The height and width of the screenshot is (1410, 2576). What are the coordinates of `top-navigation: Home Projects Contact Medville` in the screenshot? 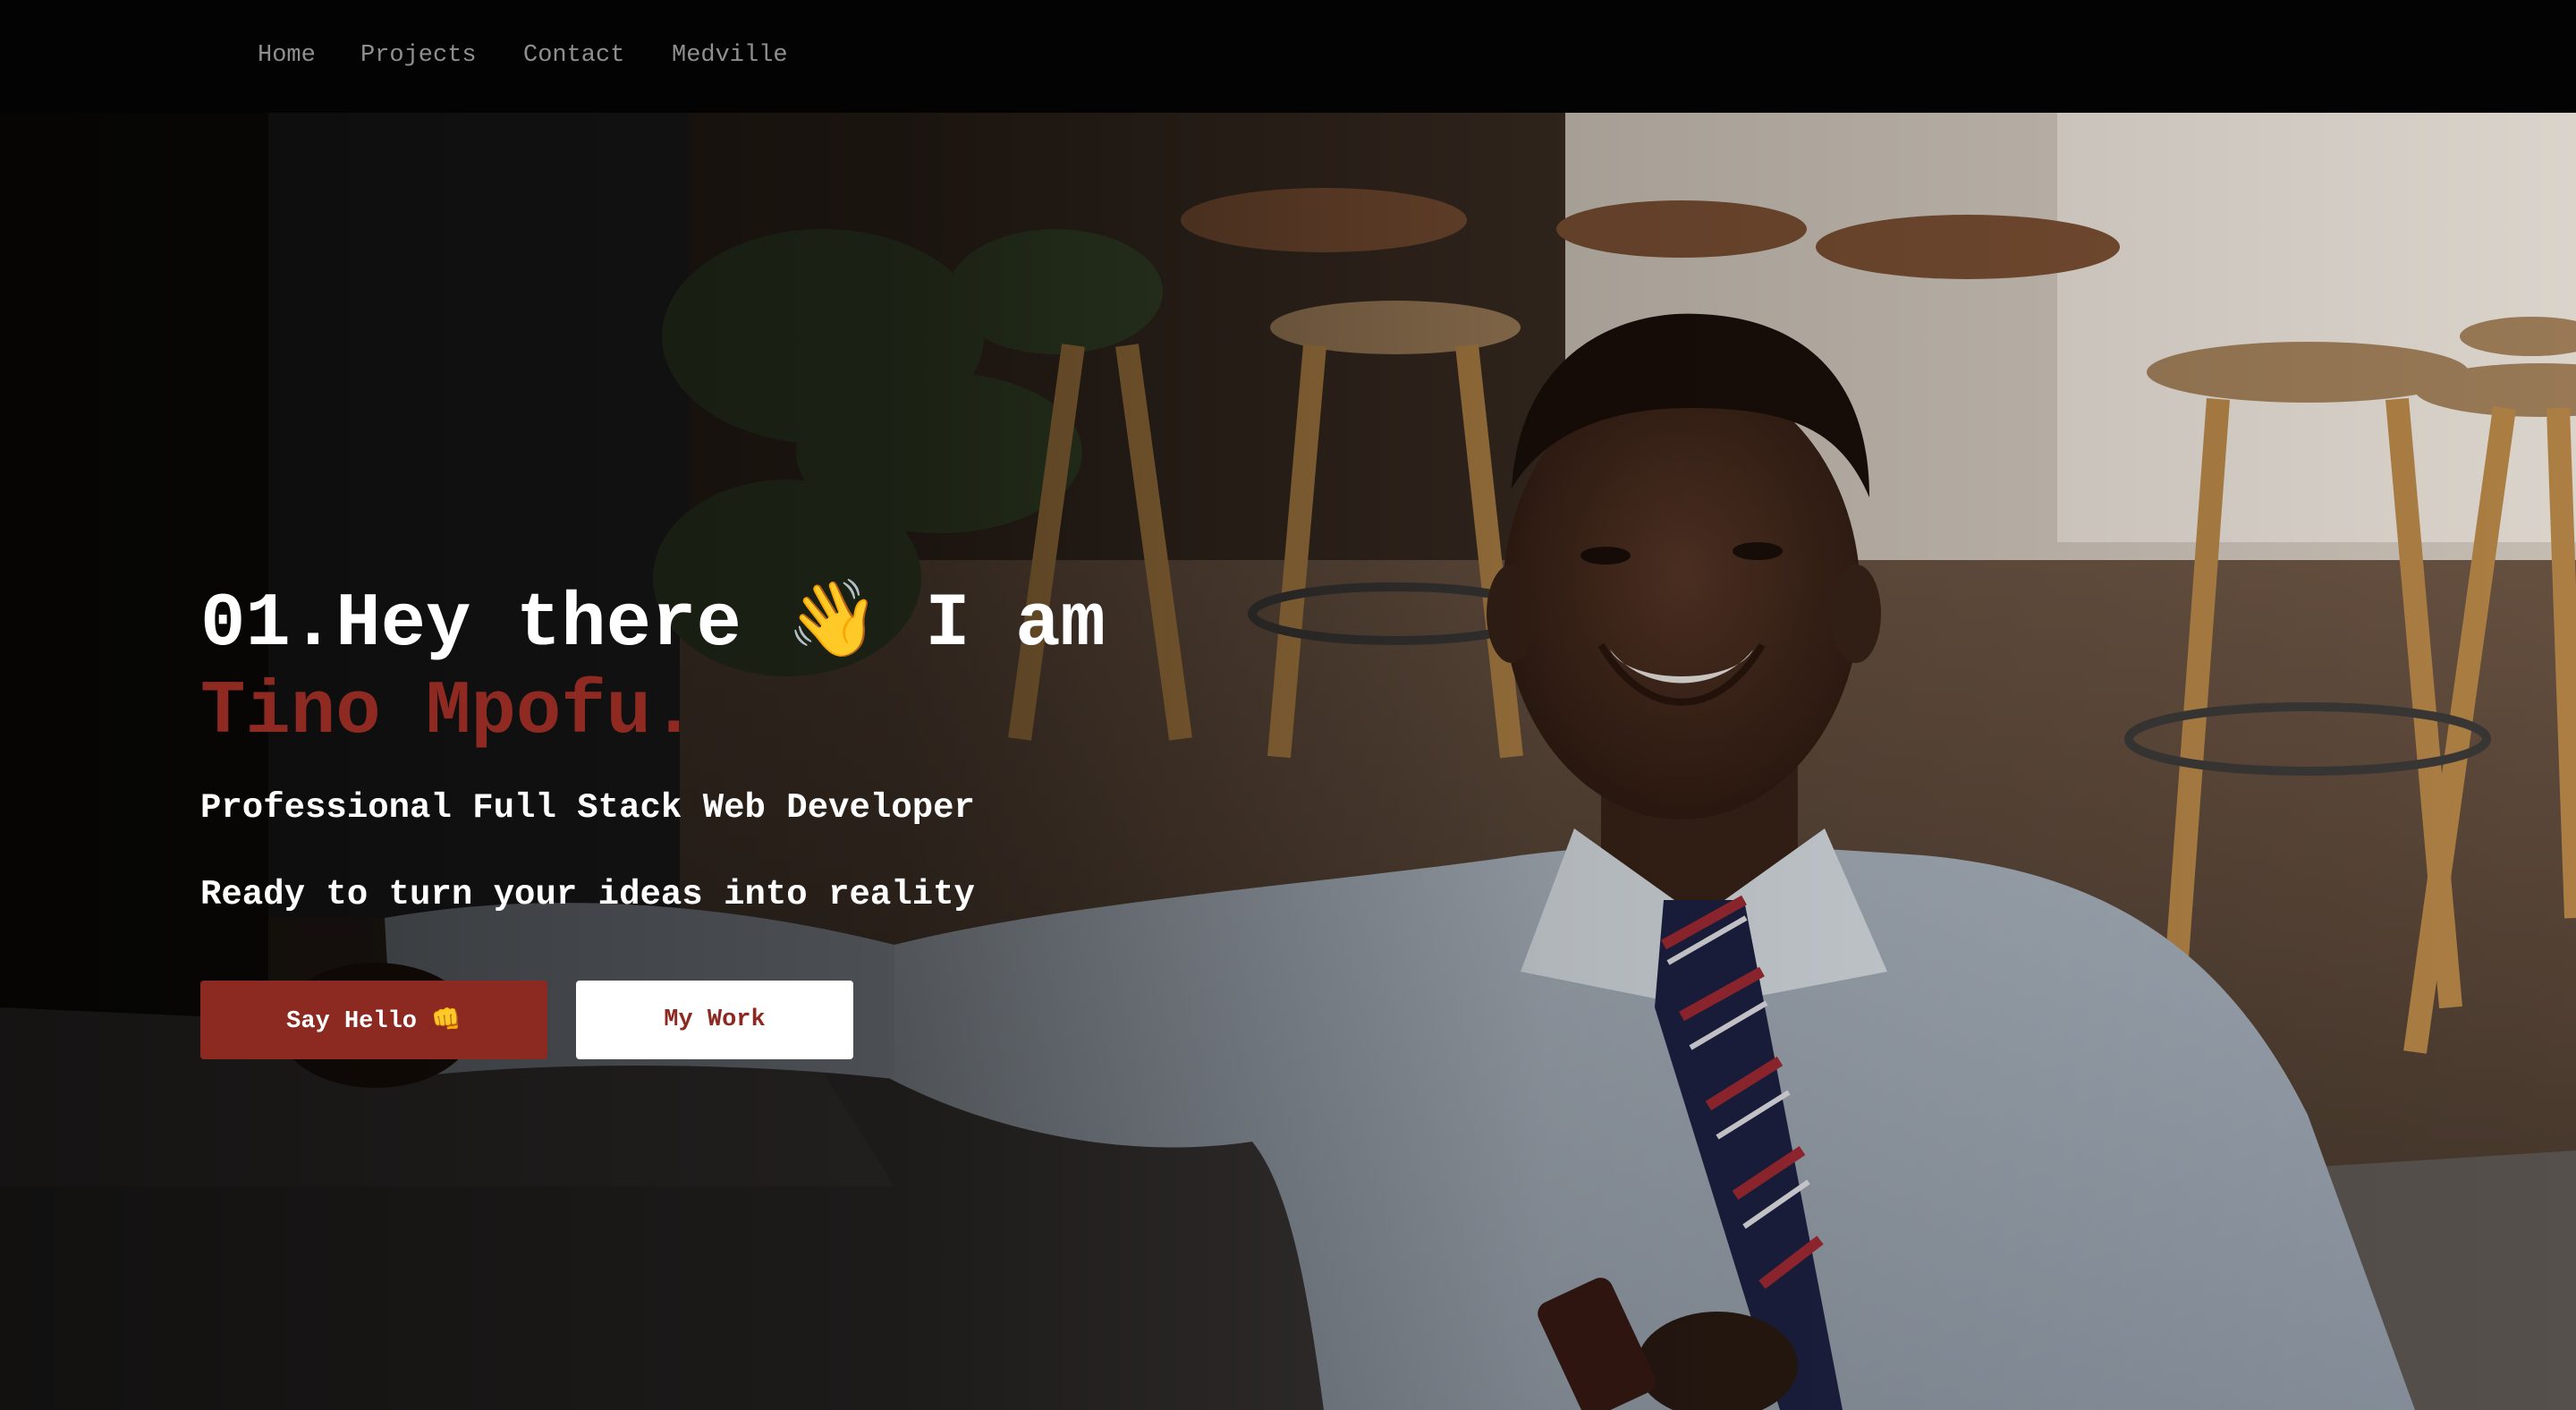 It's located at (1288, 57).